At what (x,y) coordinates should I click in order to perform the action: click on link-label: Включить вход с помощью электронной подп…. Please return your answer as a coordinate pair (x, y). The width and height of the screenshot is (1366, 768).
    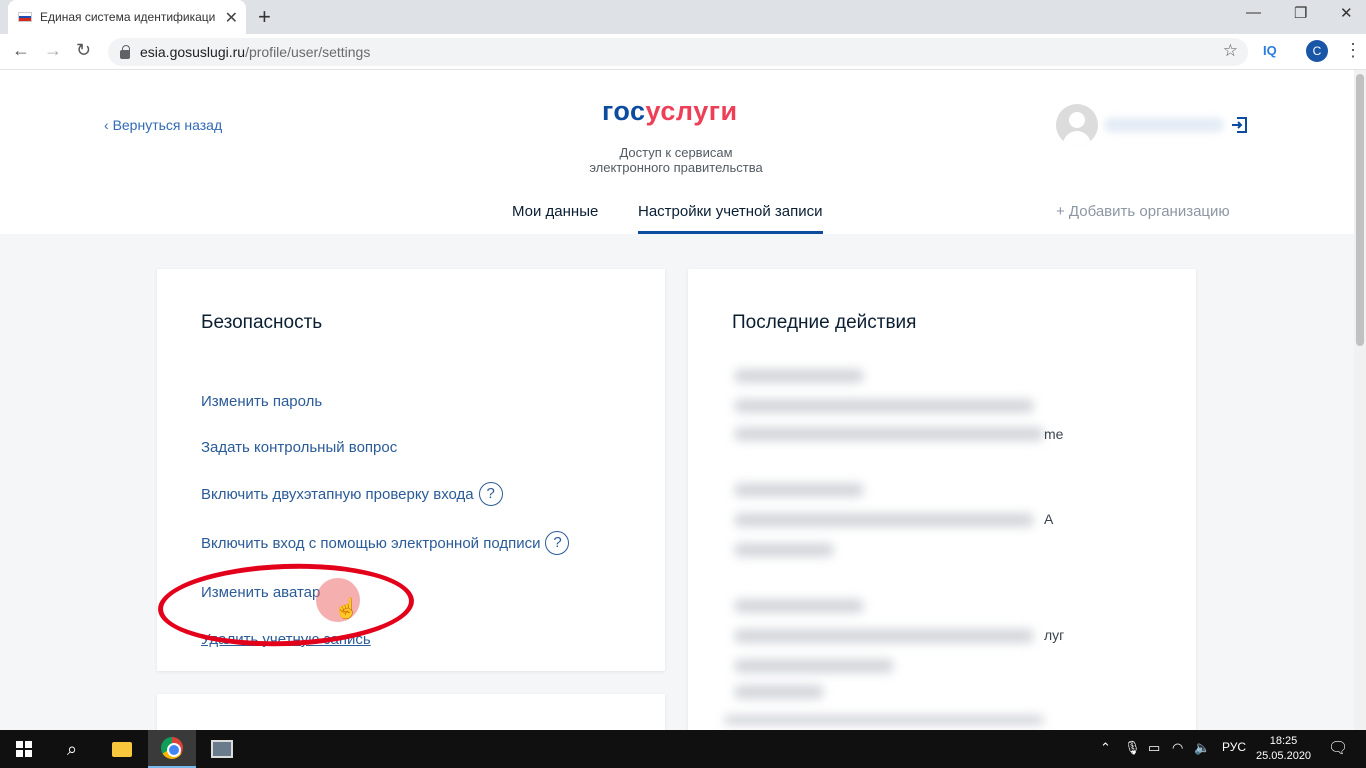
    Looking at the image, I should click on (371, 543).